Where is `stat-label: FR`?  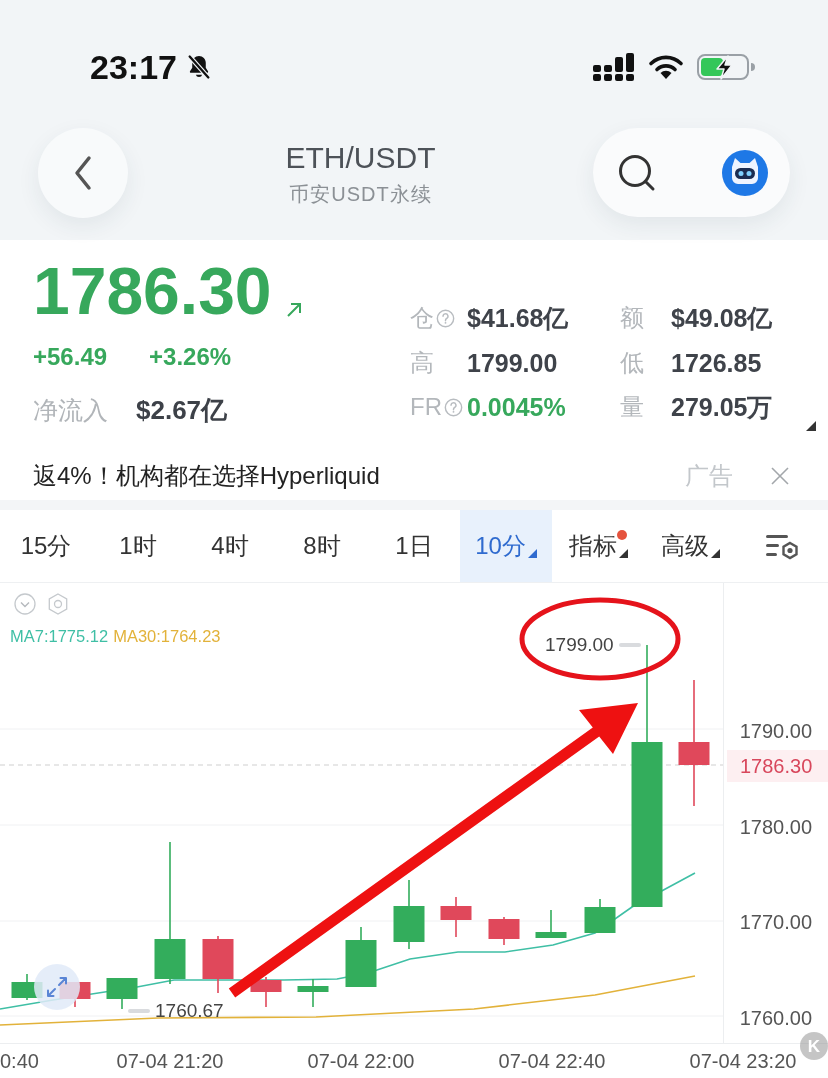 stat-label: FR is located at coordinates (426, 407).